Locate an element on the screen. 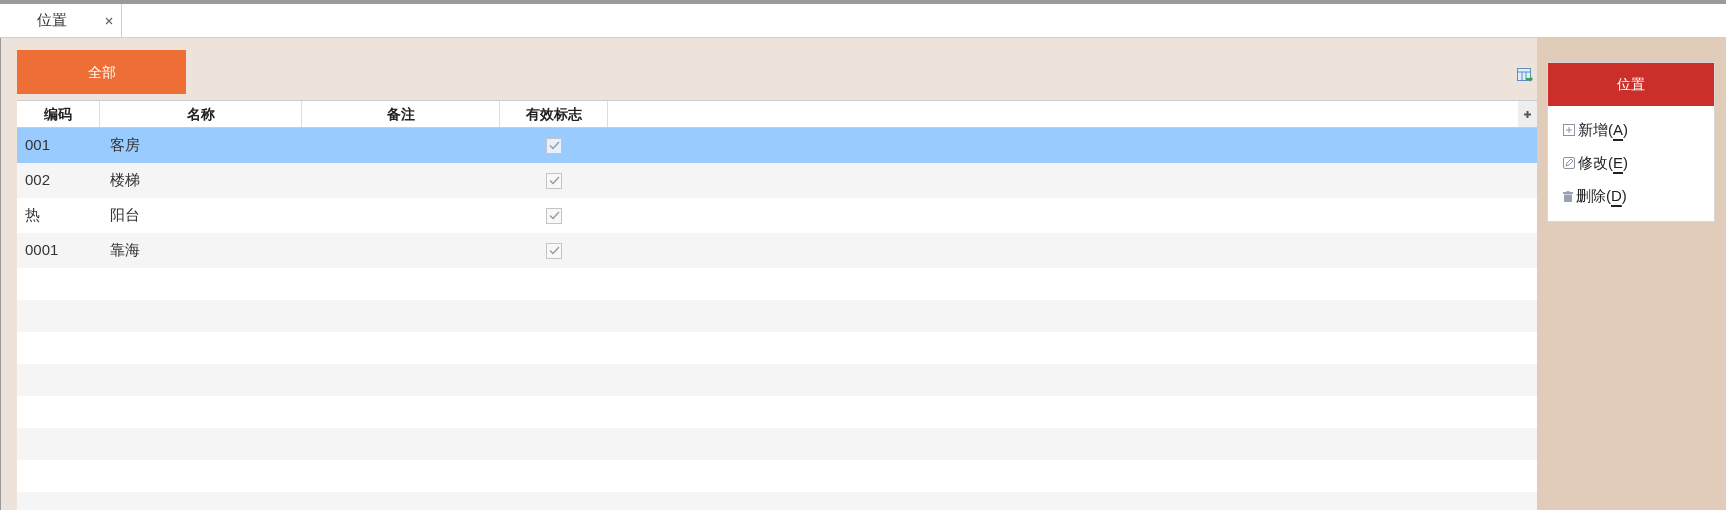 This screenshot has height=510, width=1726. action-menu-item: 删除(D) is located at coordinates (1638, 196).